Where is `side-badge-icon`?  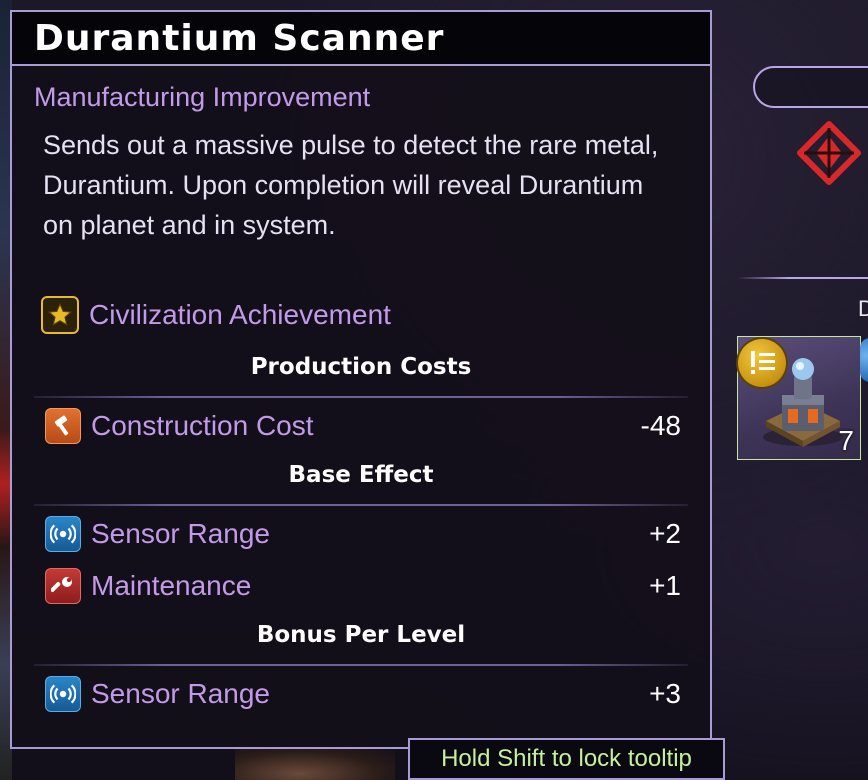 side-badge-icon is located at coordinates (864, 360).